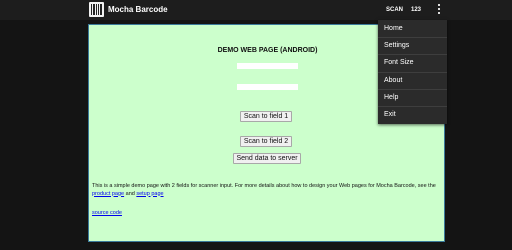 Image resolution: width=512 pixels, height=250 pixels. What do you see at coordinates (256, 10) in the screenshot?
I see `action-bar: Mocha Barcode SCAN 123` at bounding box center [256, 10].